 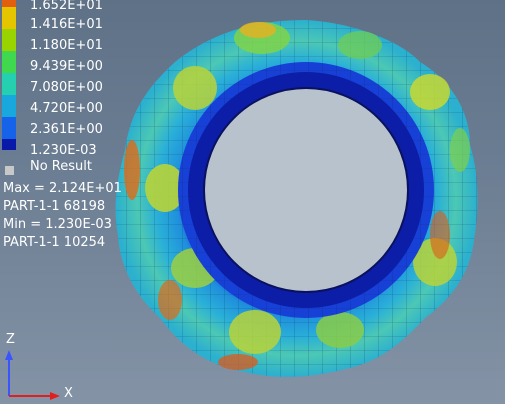 What do you see at coordinates (68, 393) in the screenshot?
I see `x-axis-label: X` at bounding box center [68, 393].